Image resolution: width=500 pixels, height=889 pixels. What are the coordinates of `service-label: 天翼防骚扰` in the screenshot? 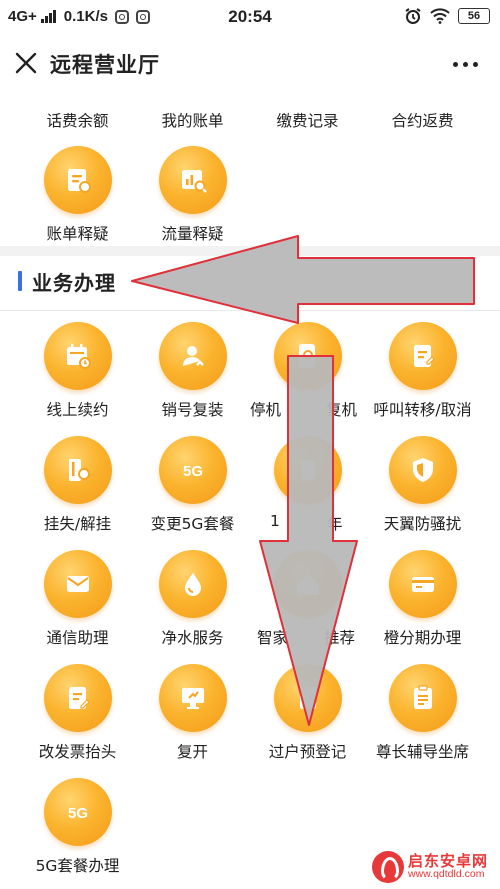 It's located at (422, 523).